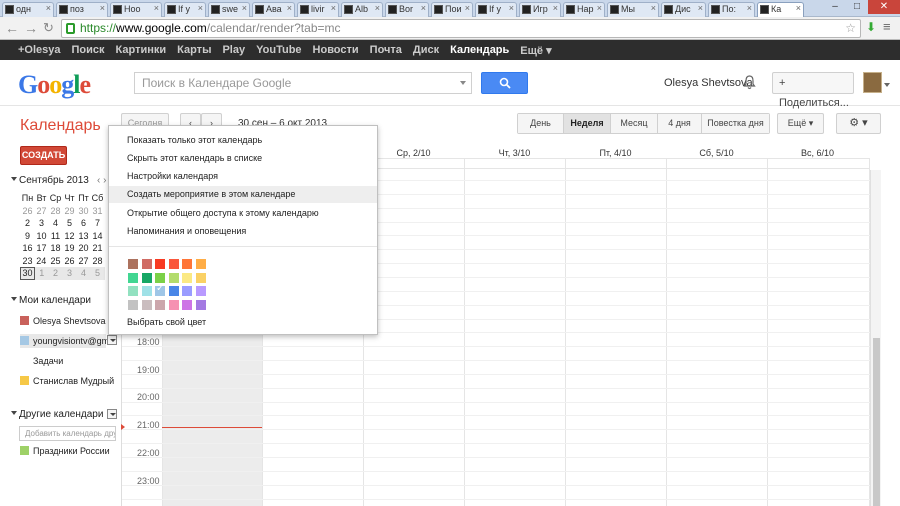 This screenshot has height=506, width=900. Describe the element at coordinates (67, 341) in the screenshot. I see `calendar-item: youngvisiontv@gma` at that location.